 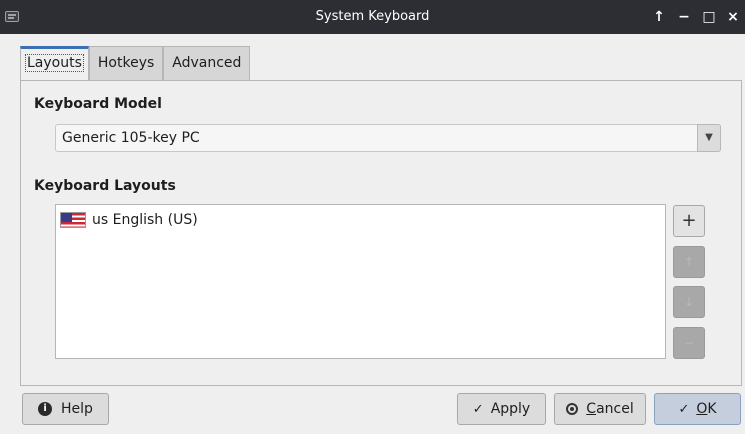 I want to click on info-icon: i, so click(x=45, y=409).